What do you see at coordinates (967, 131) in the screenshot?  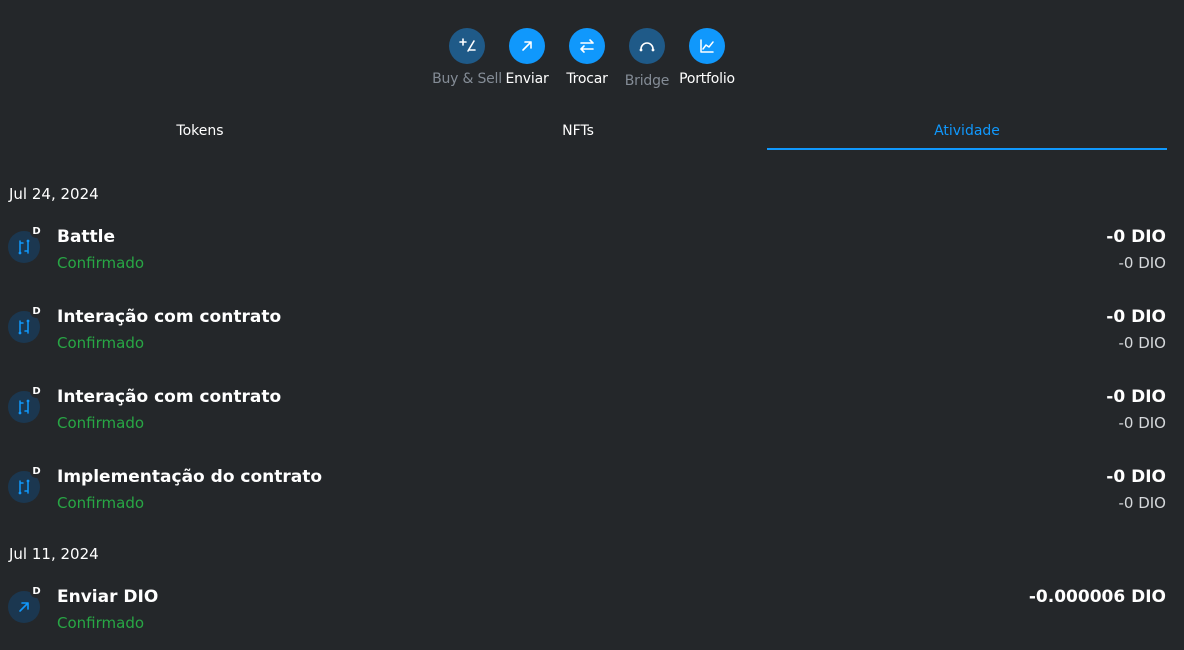 I see `tab-activity: Atividade` at bounding box center [967, 131].